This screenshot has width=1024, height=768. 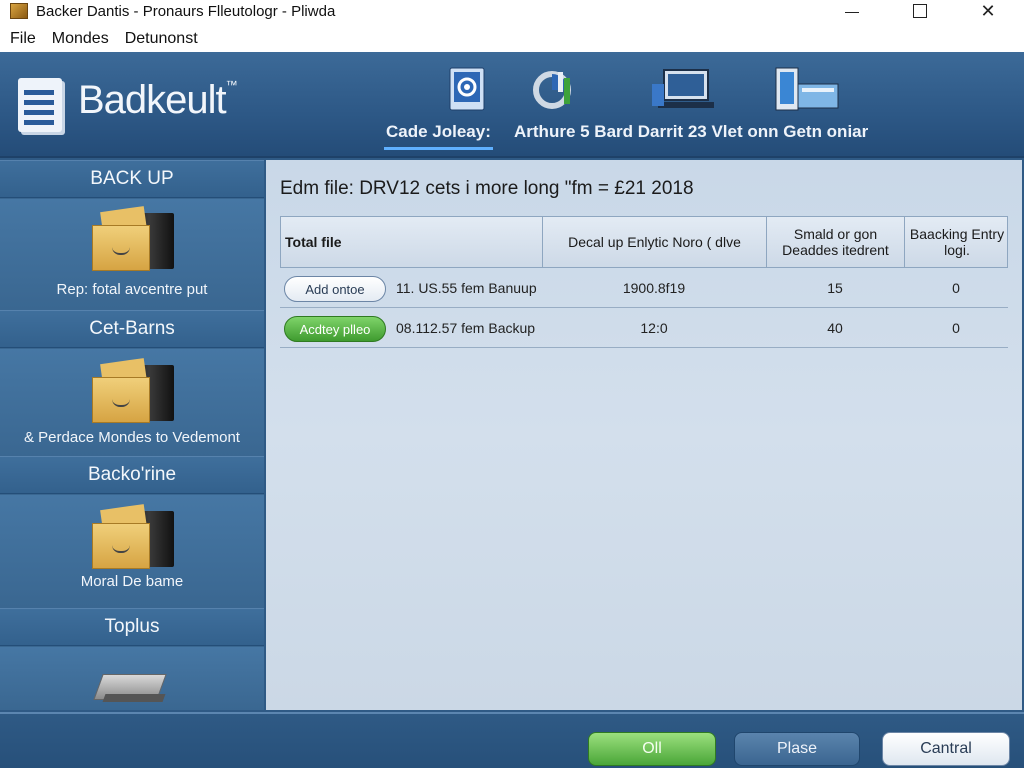 What do you see at coordinates (654, 288) in the screenshot?
I see `row-size: 1900.8f19` at bounding box center [654, 288].